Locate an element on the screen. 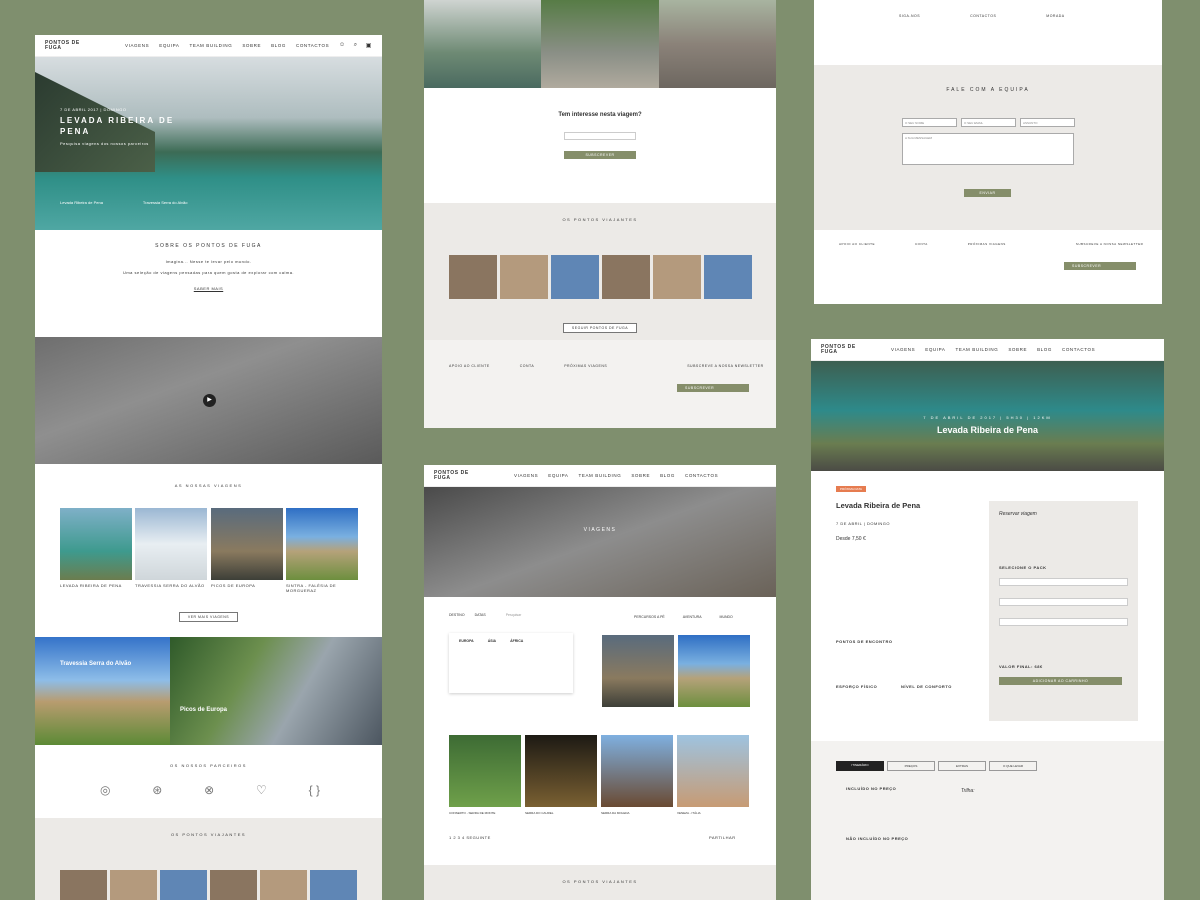  more-trips-button: VER MAIS VIAGENS is located at coordinates (208, 617).